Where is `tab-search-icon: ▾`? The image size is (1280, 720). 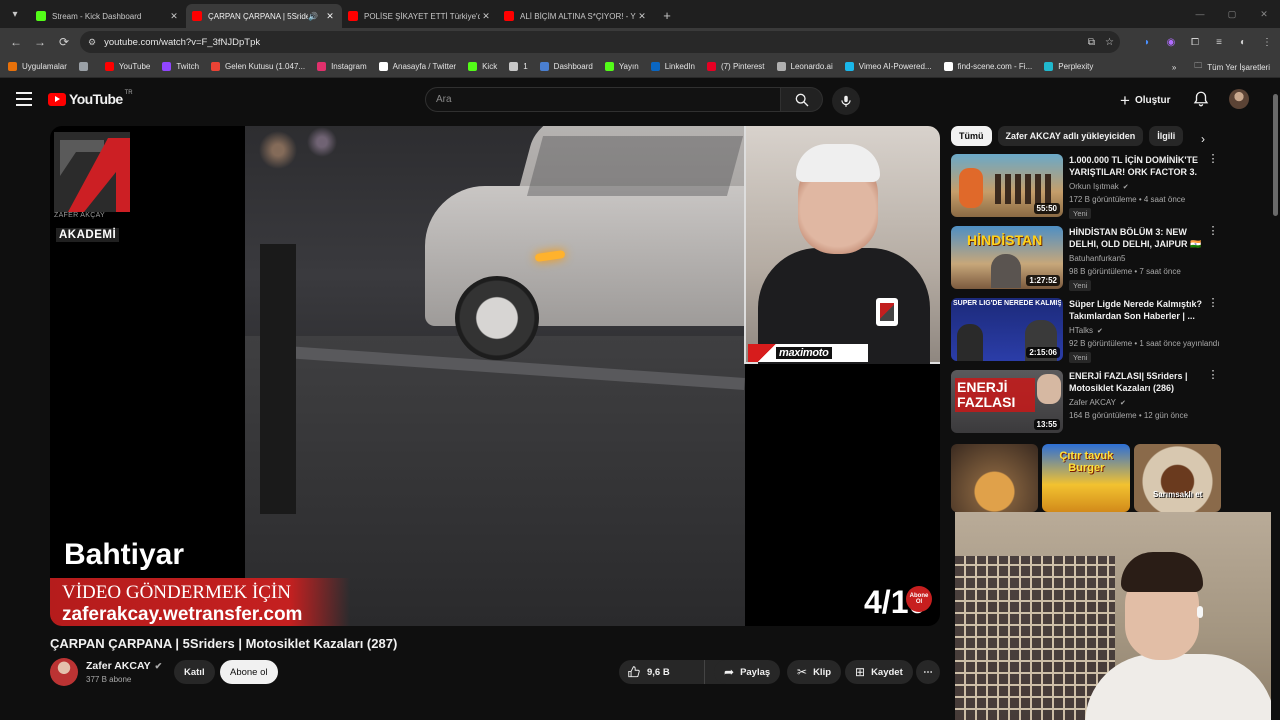 tab-search-icon: ▾ is located at coordinates (15, 14).